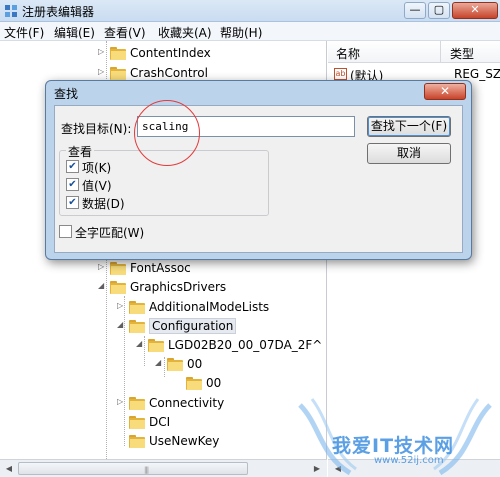 This screenshot has width=500, height=477. I want to click on tree-item-label: ContentIndex, so click(170, 53).